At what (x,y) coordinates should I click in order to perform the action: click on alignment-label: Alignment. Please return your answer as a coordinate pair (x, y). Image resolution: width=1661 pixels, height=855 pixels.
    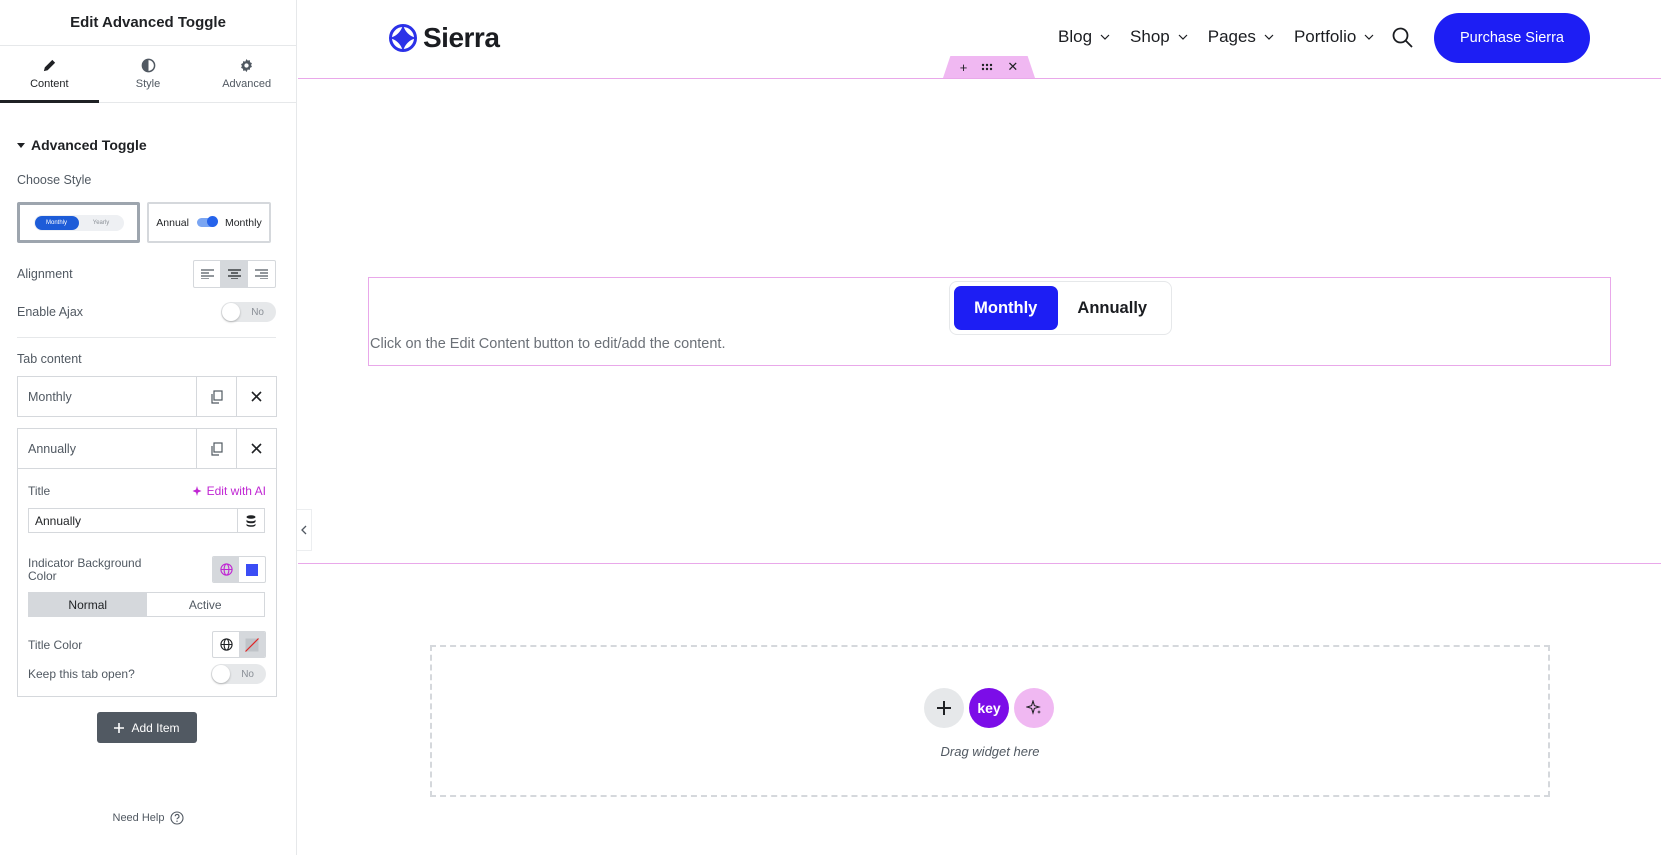
    Looking at the image, I should click on (45, 274).